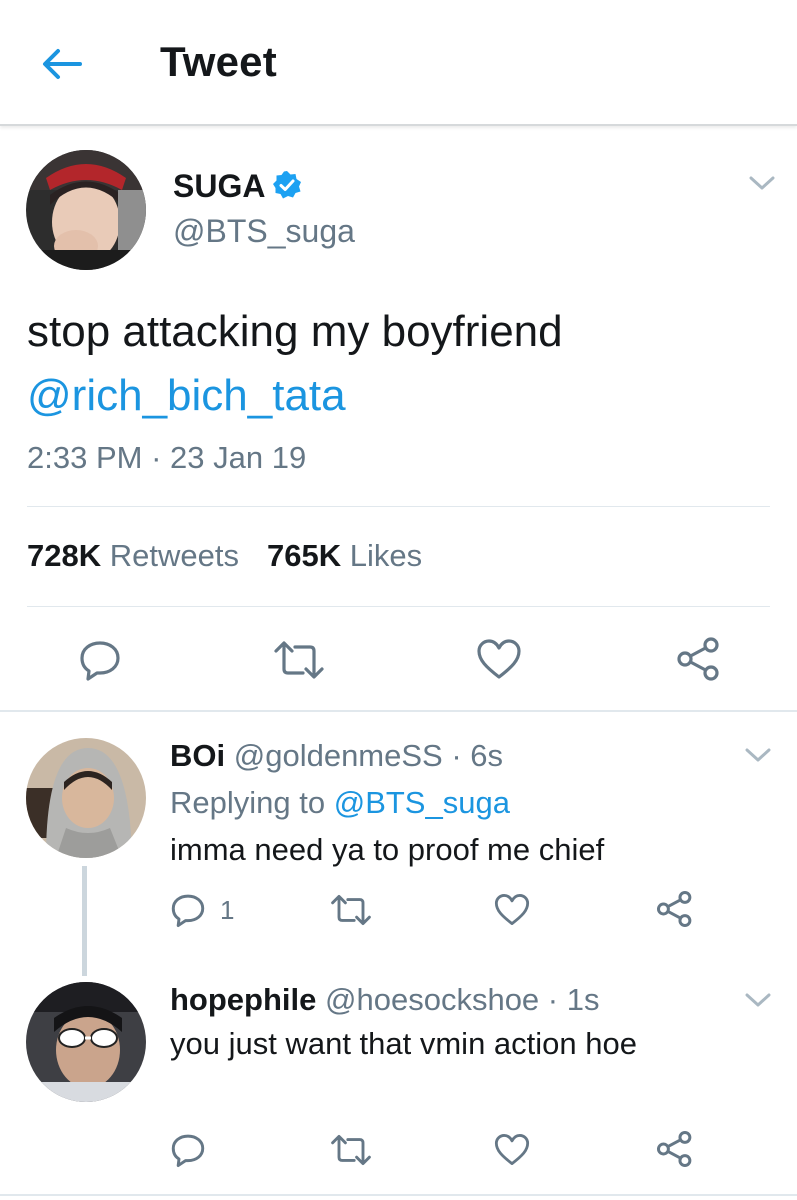 The image size is (797, 1200). I want to click on retweets-stat: 728K Retweets, so click(133, 555).